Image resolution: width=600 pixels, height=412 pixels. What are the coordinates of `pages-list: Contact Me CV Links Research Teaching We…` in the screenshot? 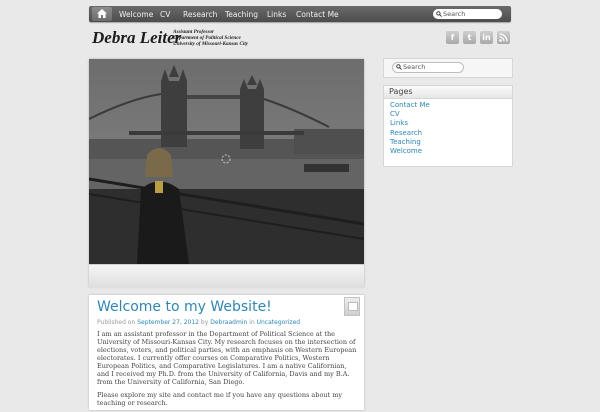 It's located at (448, 128).